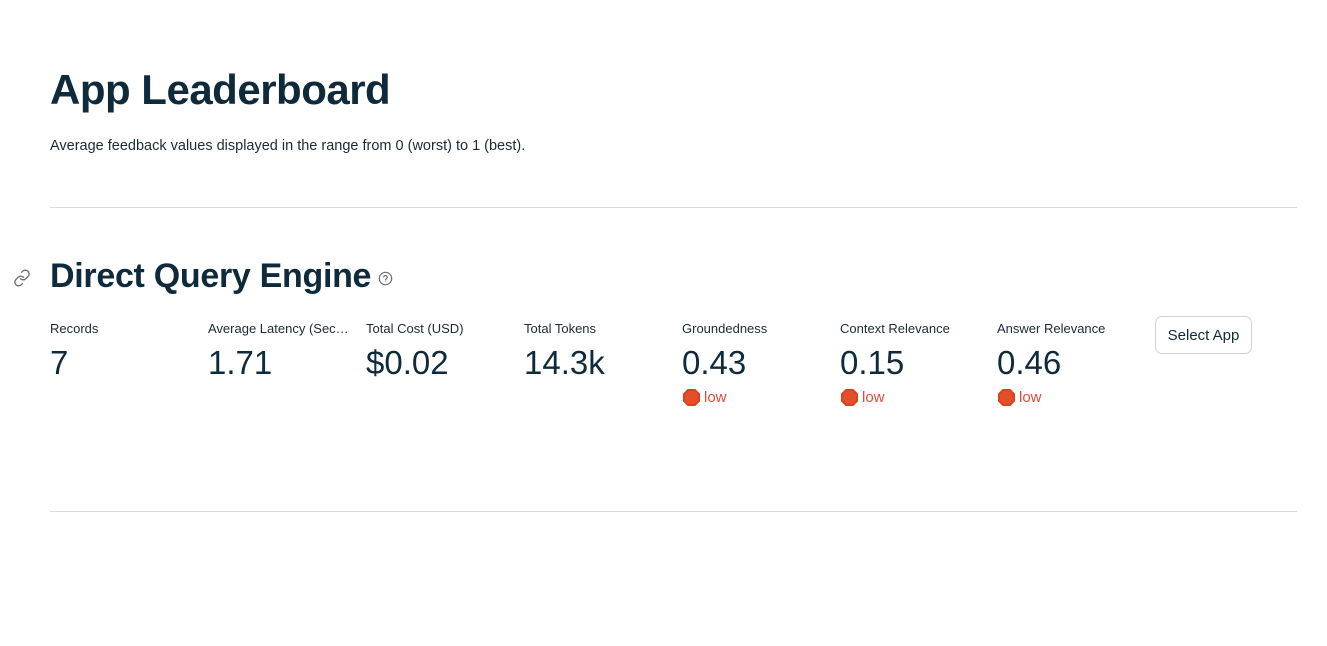 Image resolution: width=1327 pixels, height=646 pixels. I want to click on metric-value: 0.15, so click(872, 362).